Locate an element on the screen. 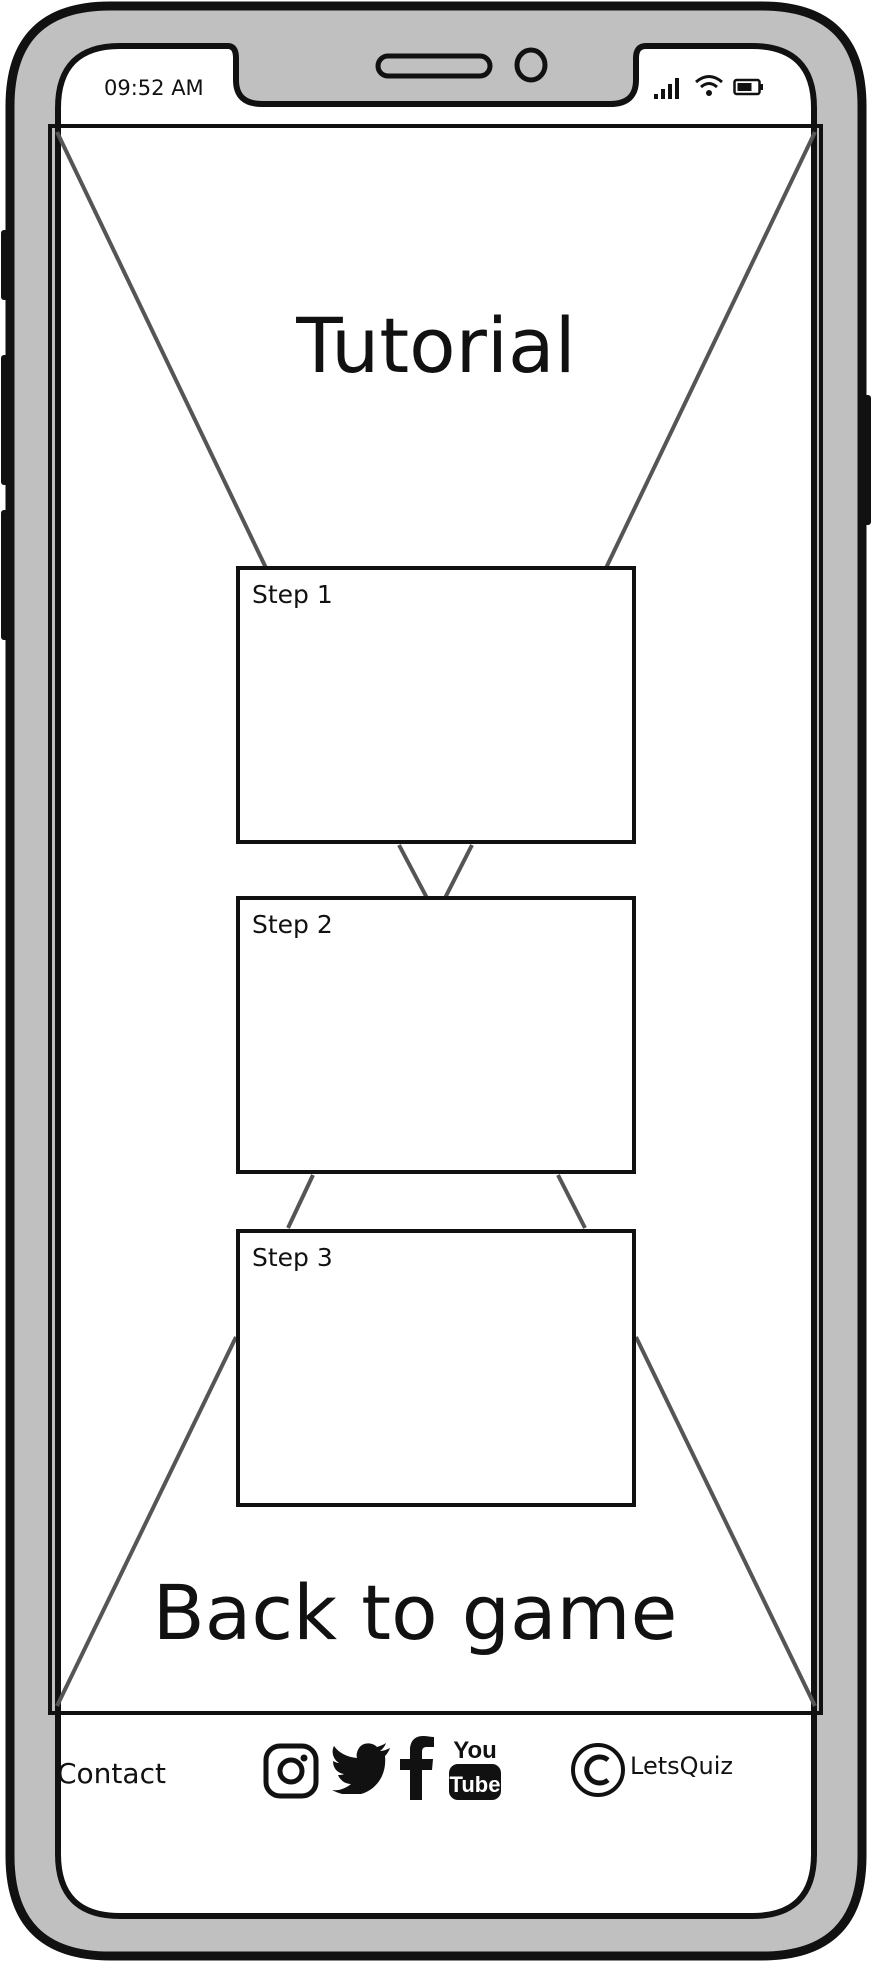  back-to-game-button: Back to game is located at coordinates (415, 1613).